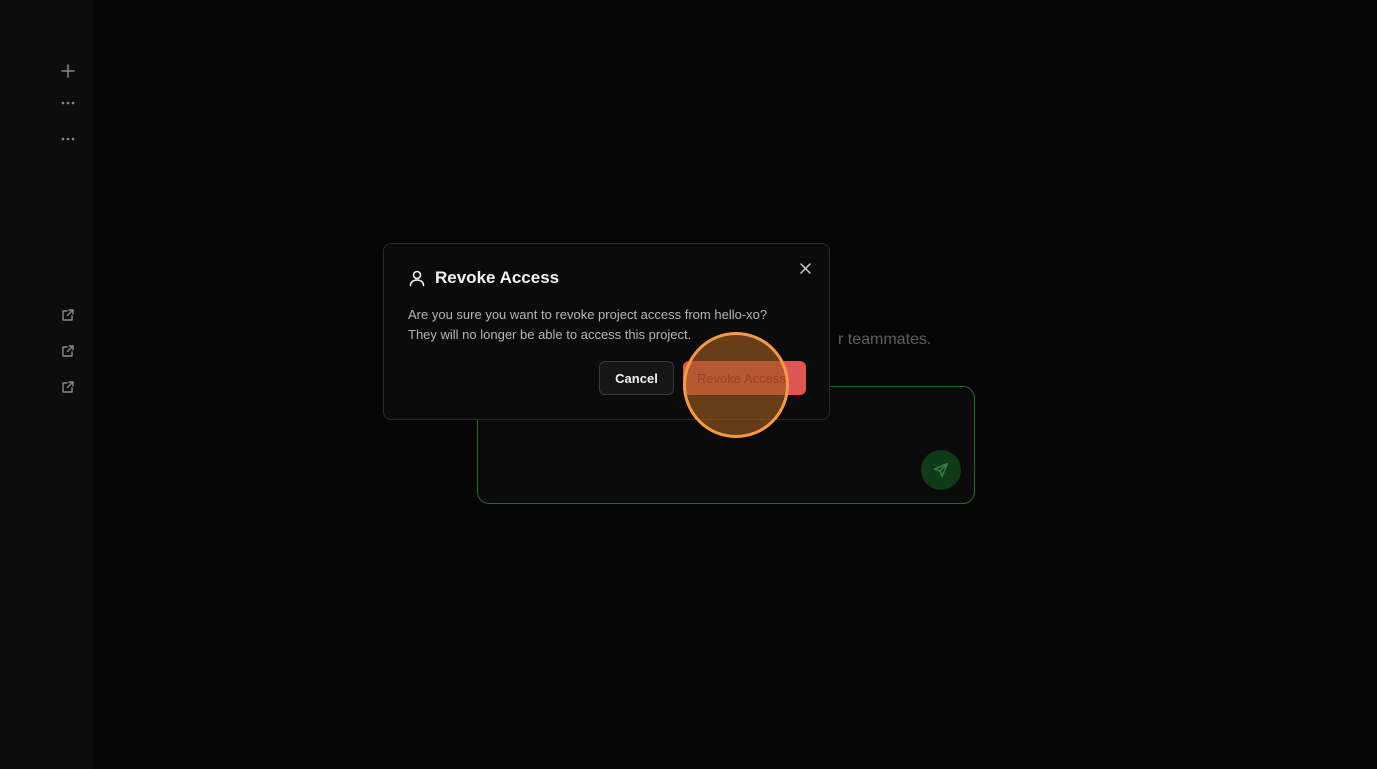  What do you see at coordinates (417, 278) in the screenshot?
I see `user-icon` at bounding box center [417, 278].